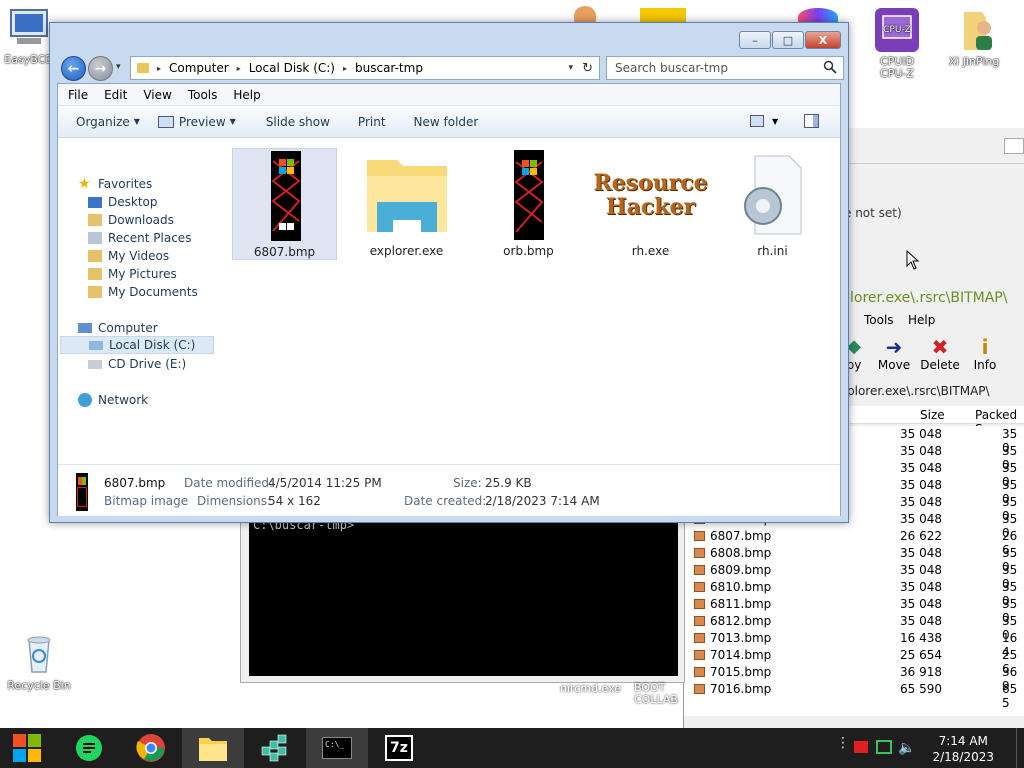 This screenshot has width=1024, height=768. Describe the element at coordinates (196, 122) in the screenshot. I see `preview-button: Preview ▼` at that location.